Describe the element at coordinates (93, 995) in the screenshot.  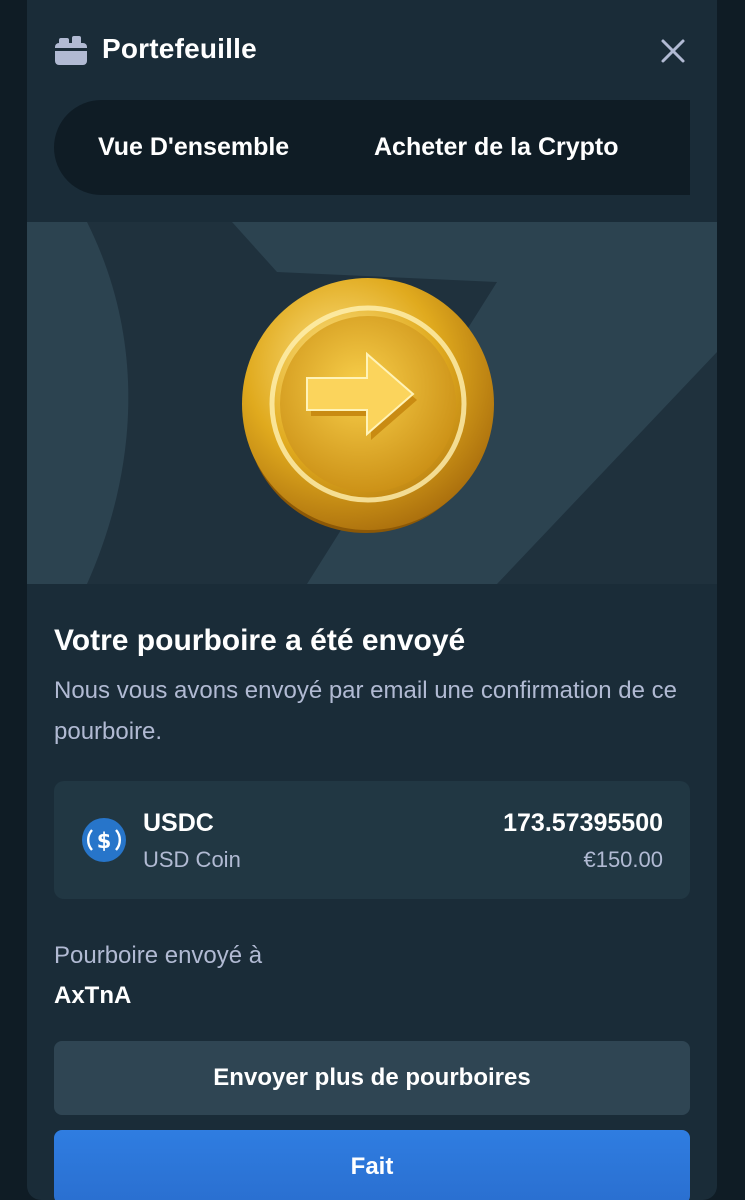
I see `recipient-username: AxTnA` at that location.